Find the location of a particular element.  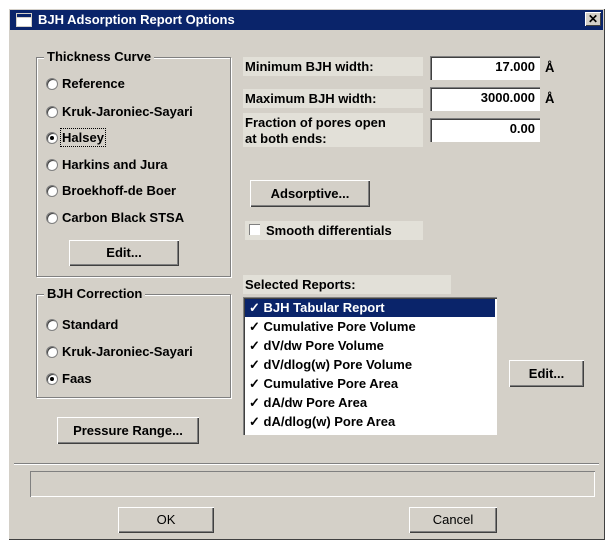

fraction-field: 0.00 is located at coordinates (485, 130).